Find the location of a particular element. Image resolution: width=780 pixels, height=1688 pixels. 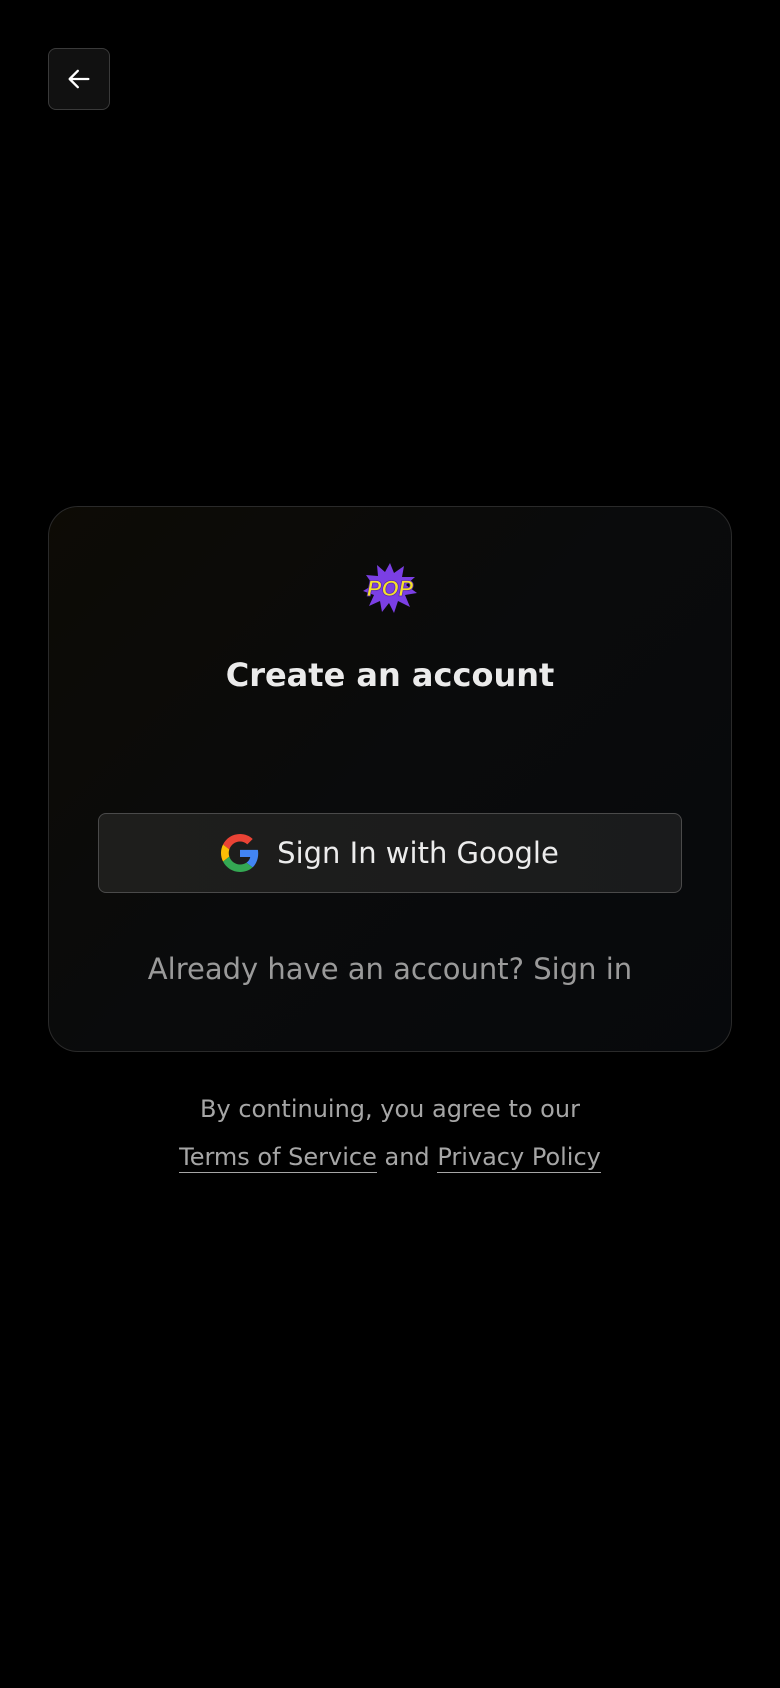

arrow-left-icon is located at coordinates (79, 79).